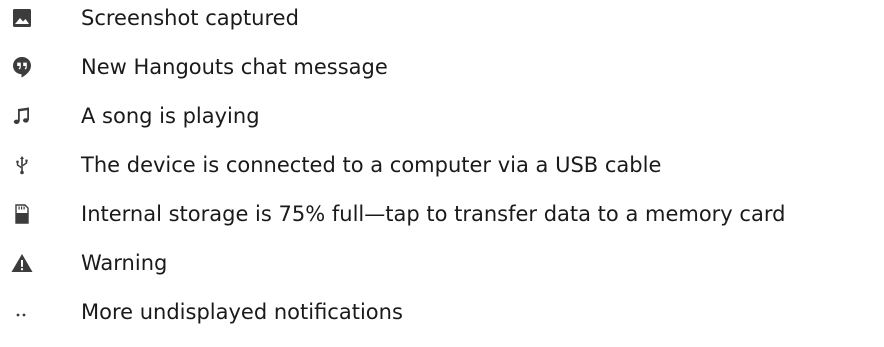  What do you see at coordinates (442, 20) in the screenshot?
I see `notification-row-screenshot: Screenshot captured` at bounding box center [442, 20].